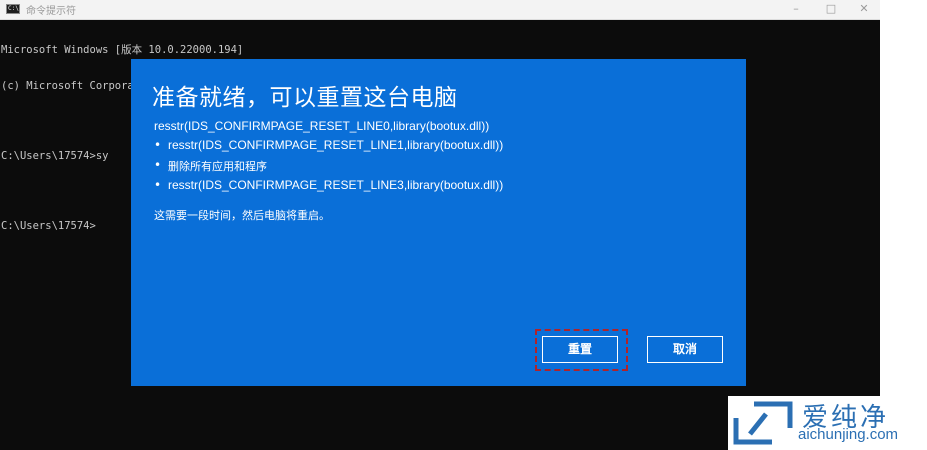 Image resolution: width=927 pixels, height=450 pixels. I want to click on minimize-button: –, so click(796, 9).